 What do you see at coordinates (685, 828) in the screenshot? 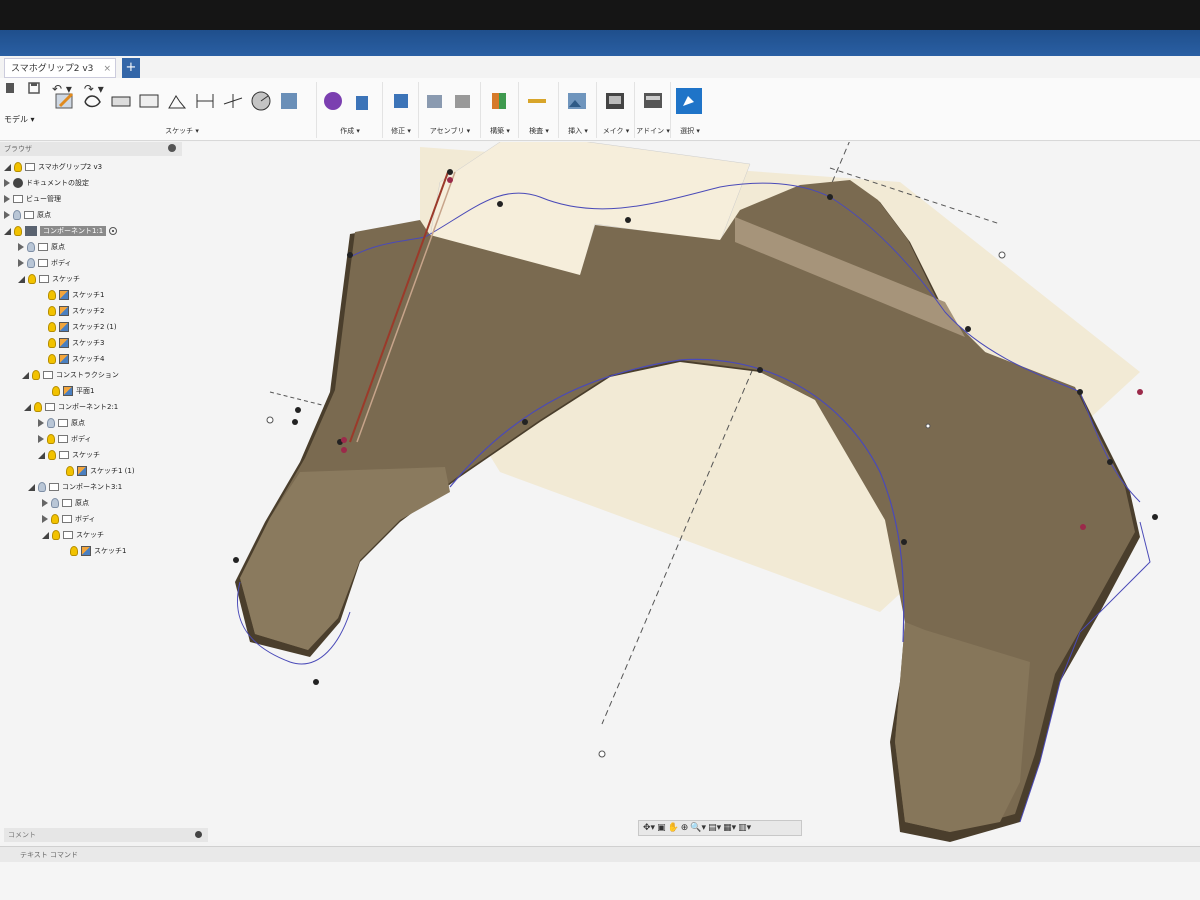
I see `zoom-icon: ⊕` at bounding box center [685, 828].